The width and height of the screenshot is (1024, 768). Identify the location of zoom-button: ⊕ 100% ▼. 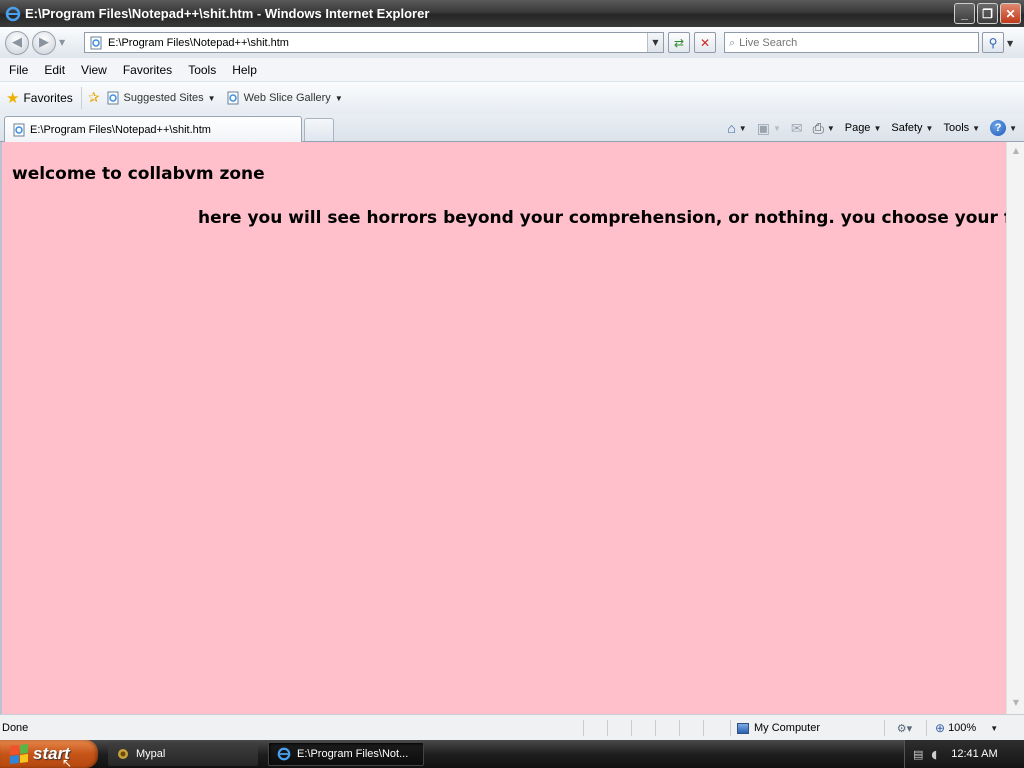
(971, 728).